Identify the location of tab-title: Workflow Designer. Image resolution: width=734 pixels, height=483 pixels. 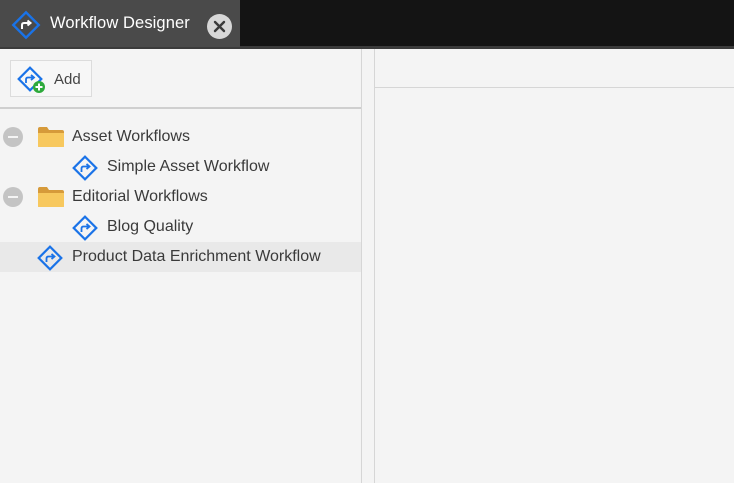
(120, 23).